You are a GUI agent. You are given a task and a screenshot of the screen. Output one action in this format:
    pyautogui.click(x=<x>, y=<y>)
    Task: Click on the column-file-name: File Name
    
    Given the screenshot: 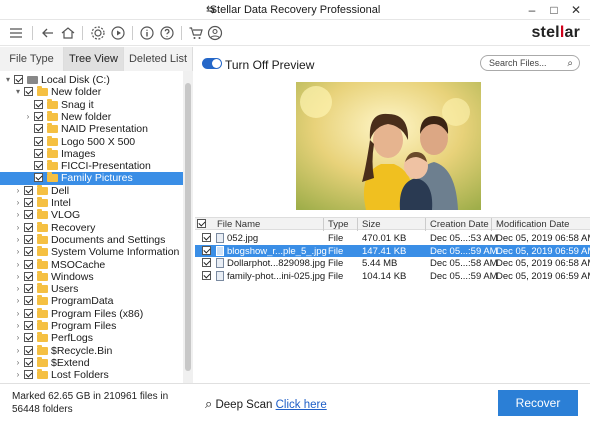 What is the action you would take?
    pyautogui.click(x=238, y=224)
    